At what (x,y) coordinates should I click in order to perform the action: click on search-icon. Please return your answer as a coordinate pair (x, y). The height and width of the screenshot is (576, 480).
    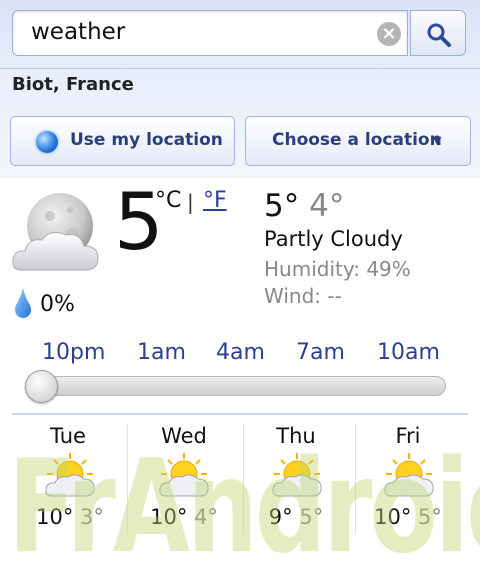
    Looking at the image, I should click on (439, 35).